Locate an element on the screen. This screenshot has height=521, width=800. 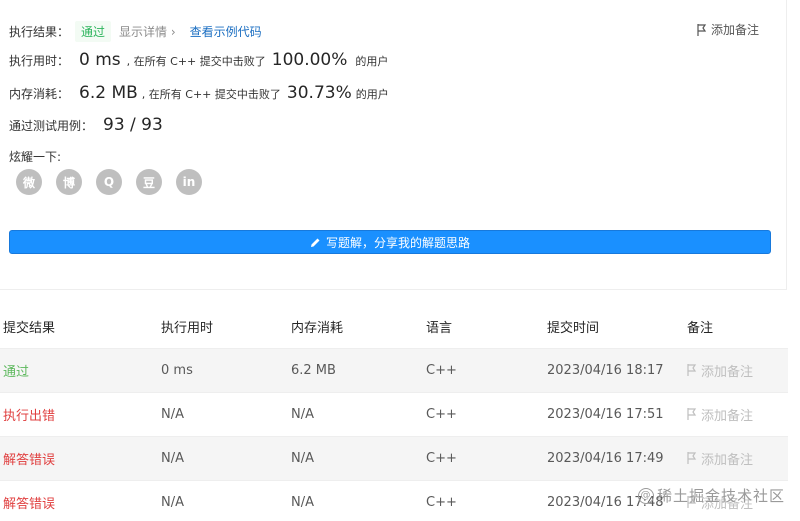
pencil-icon is located at coordinates (315, 242).